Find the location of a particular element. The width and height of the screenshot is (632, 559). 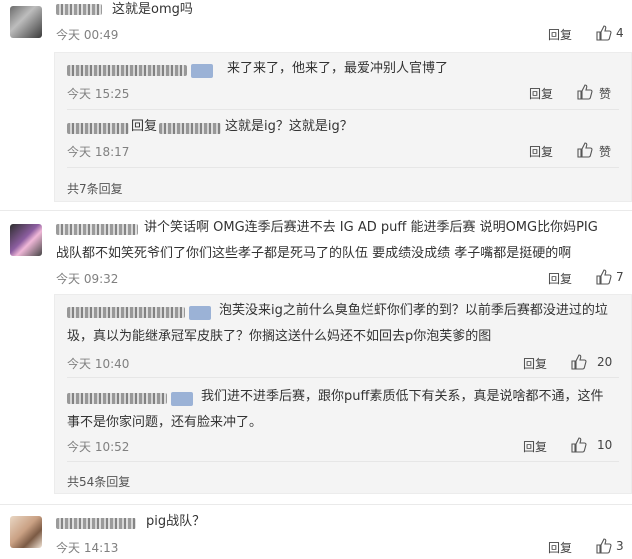

like-count: 10 is located at coordinates (605, 445).